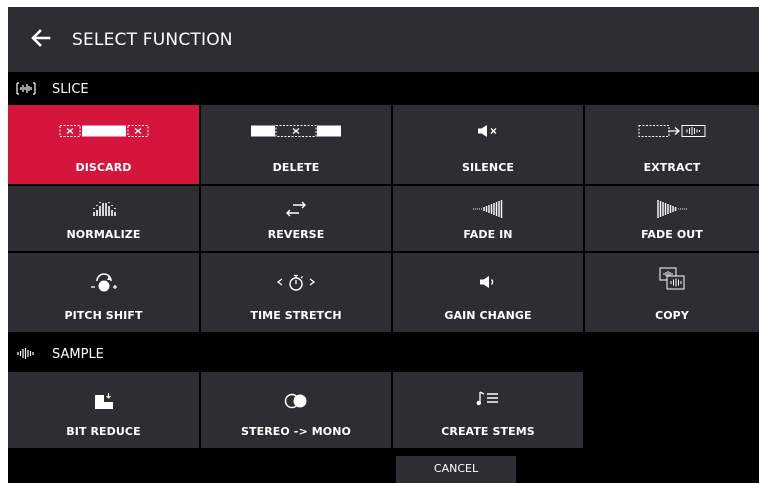 This screenshot has width=766, height=484. What do you see at coordinates (383, 88) in the screenshot?
I see `section-slice: SLICE` at bounding box center [383, 88].